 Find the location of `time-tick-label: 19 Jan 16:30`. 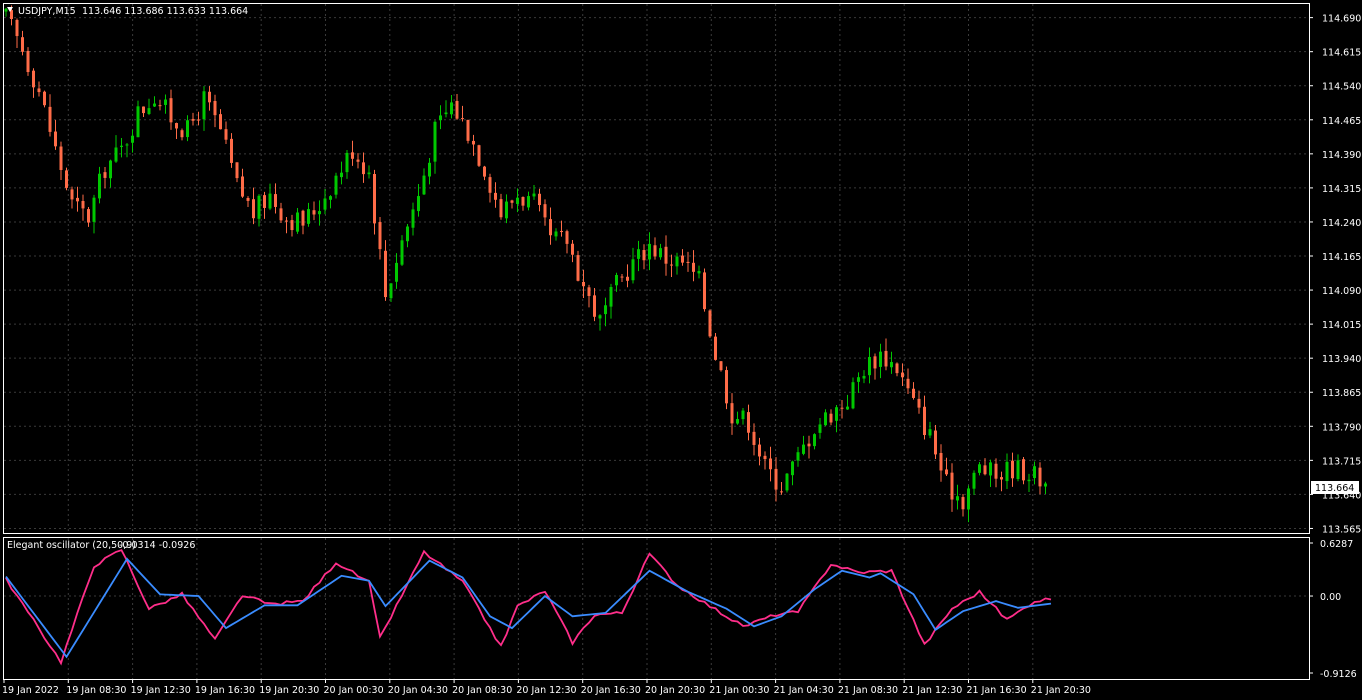

time-tick-label: 19 Jan 16:30 is located at coordinates (225, 690).